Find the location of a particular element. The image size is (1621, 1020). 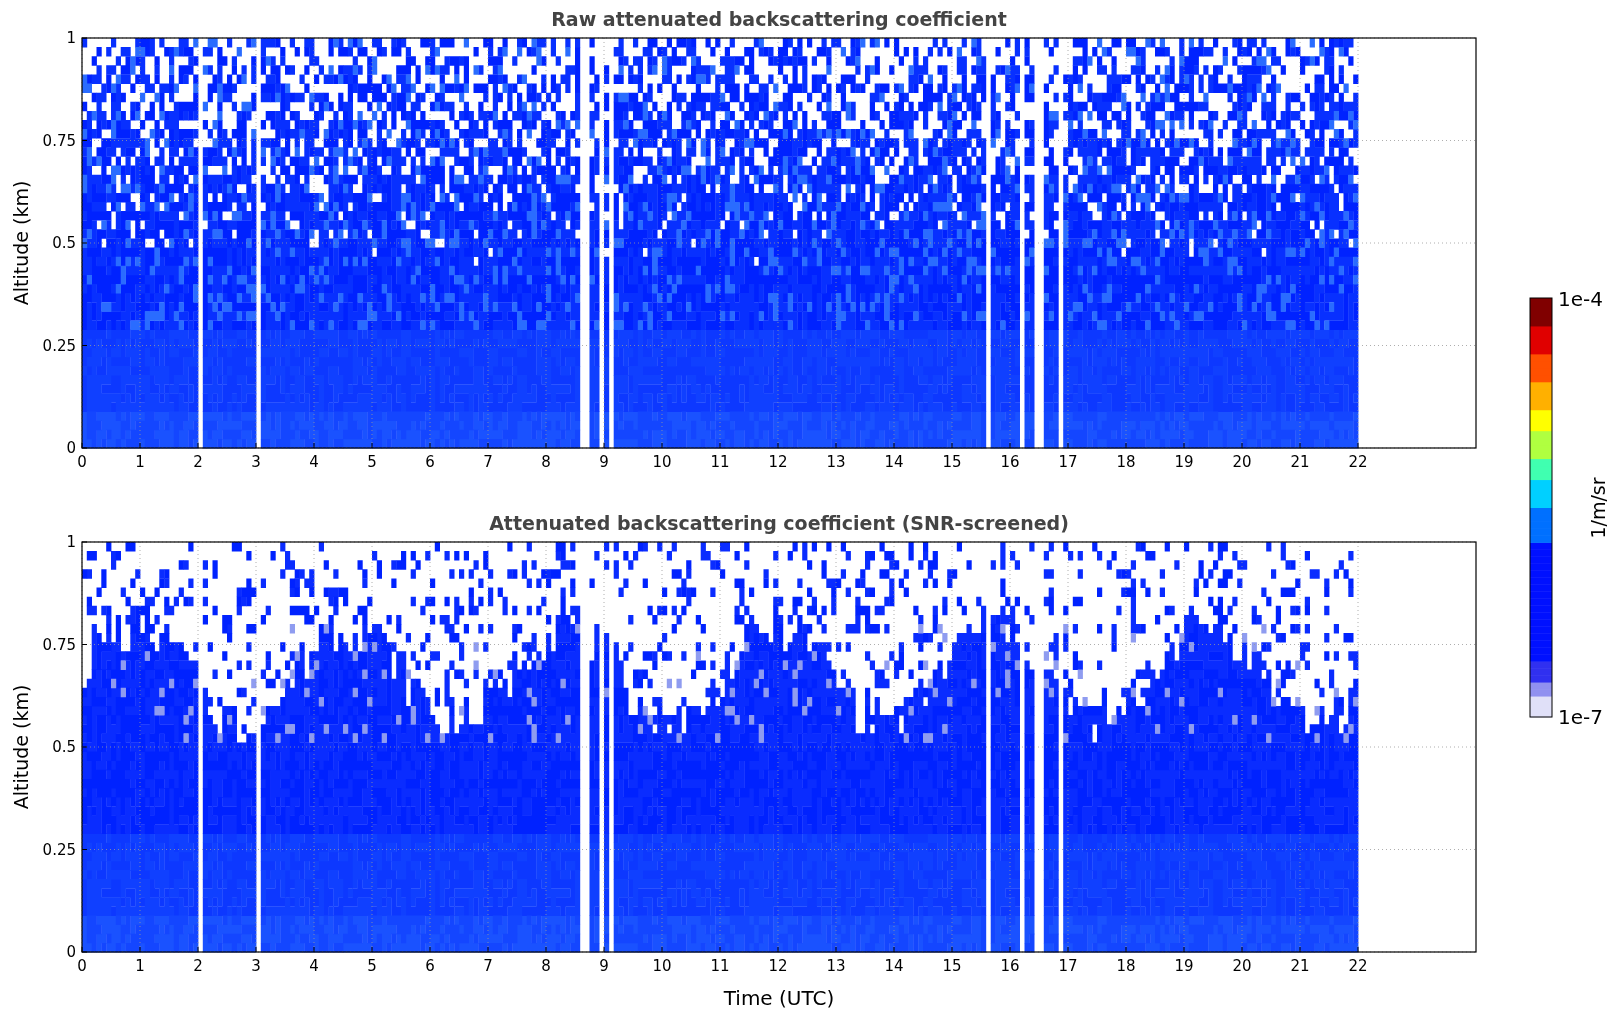

chart-title: Raw attenuated backscattering coefficient is located at coordinates (779, 19).